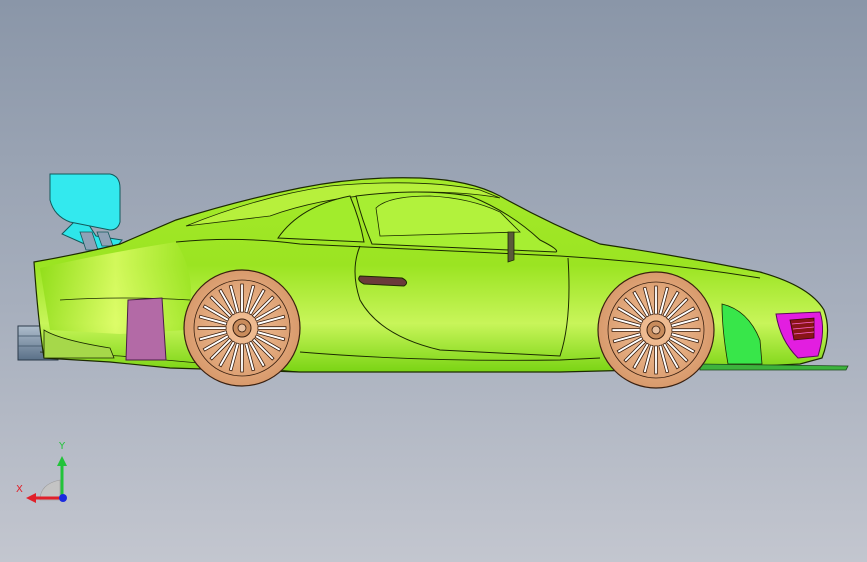 The image size is (867, 562). What do you see at coordinates (656, 330) in the screenshot?
I see `front-wheel` at bounding box center [656, 330].